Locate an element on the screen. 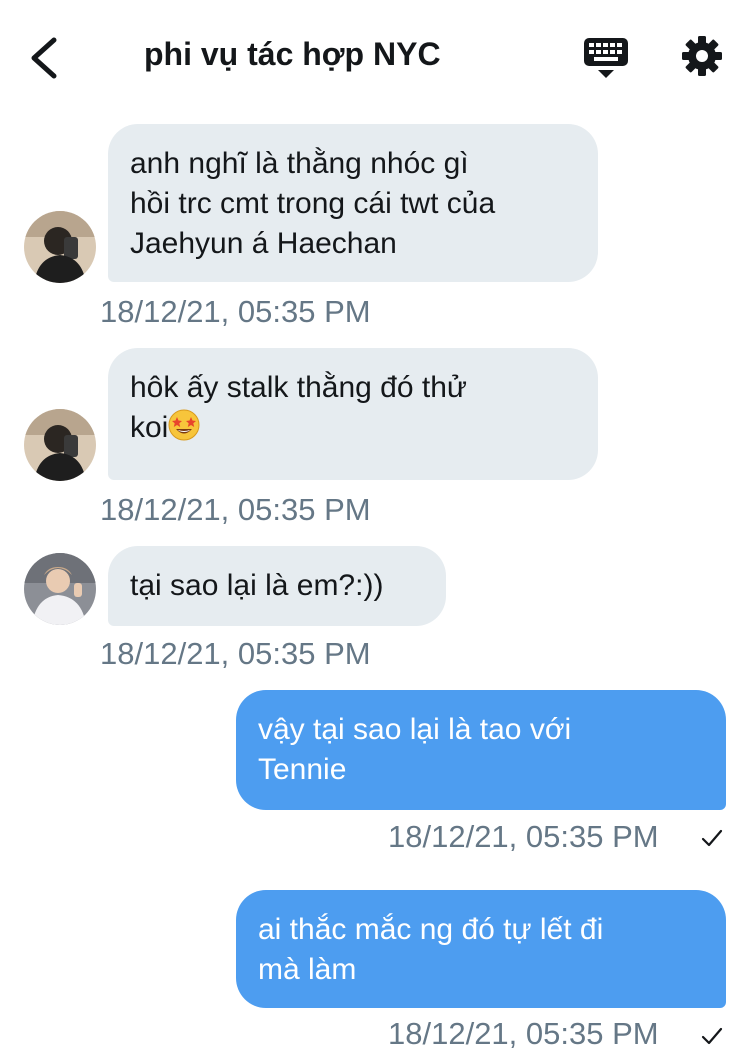  back-button is located at coordinates (46, 57).